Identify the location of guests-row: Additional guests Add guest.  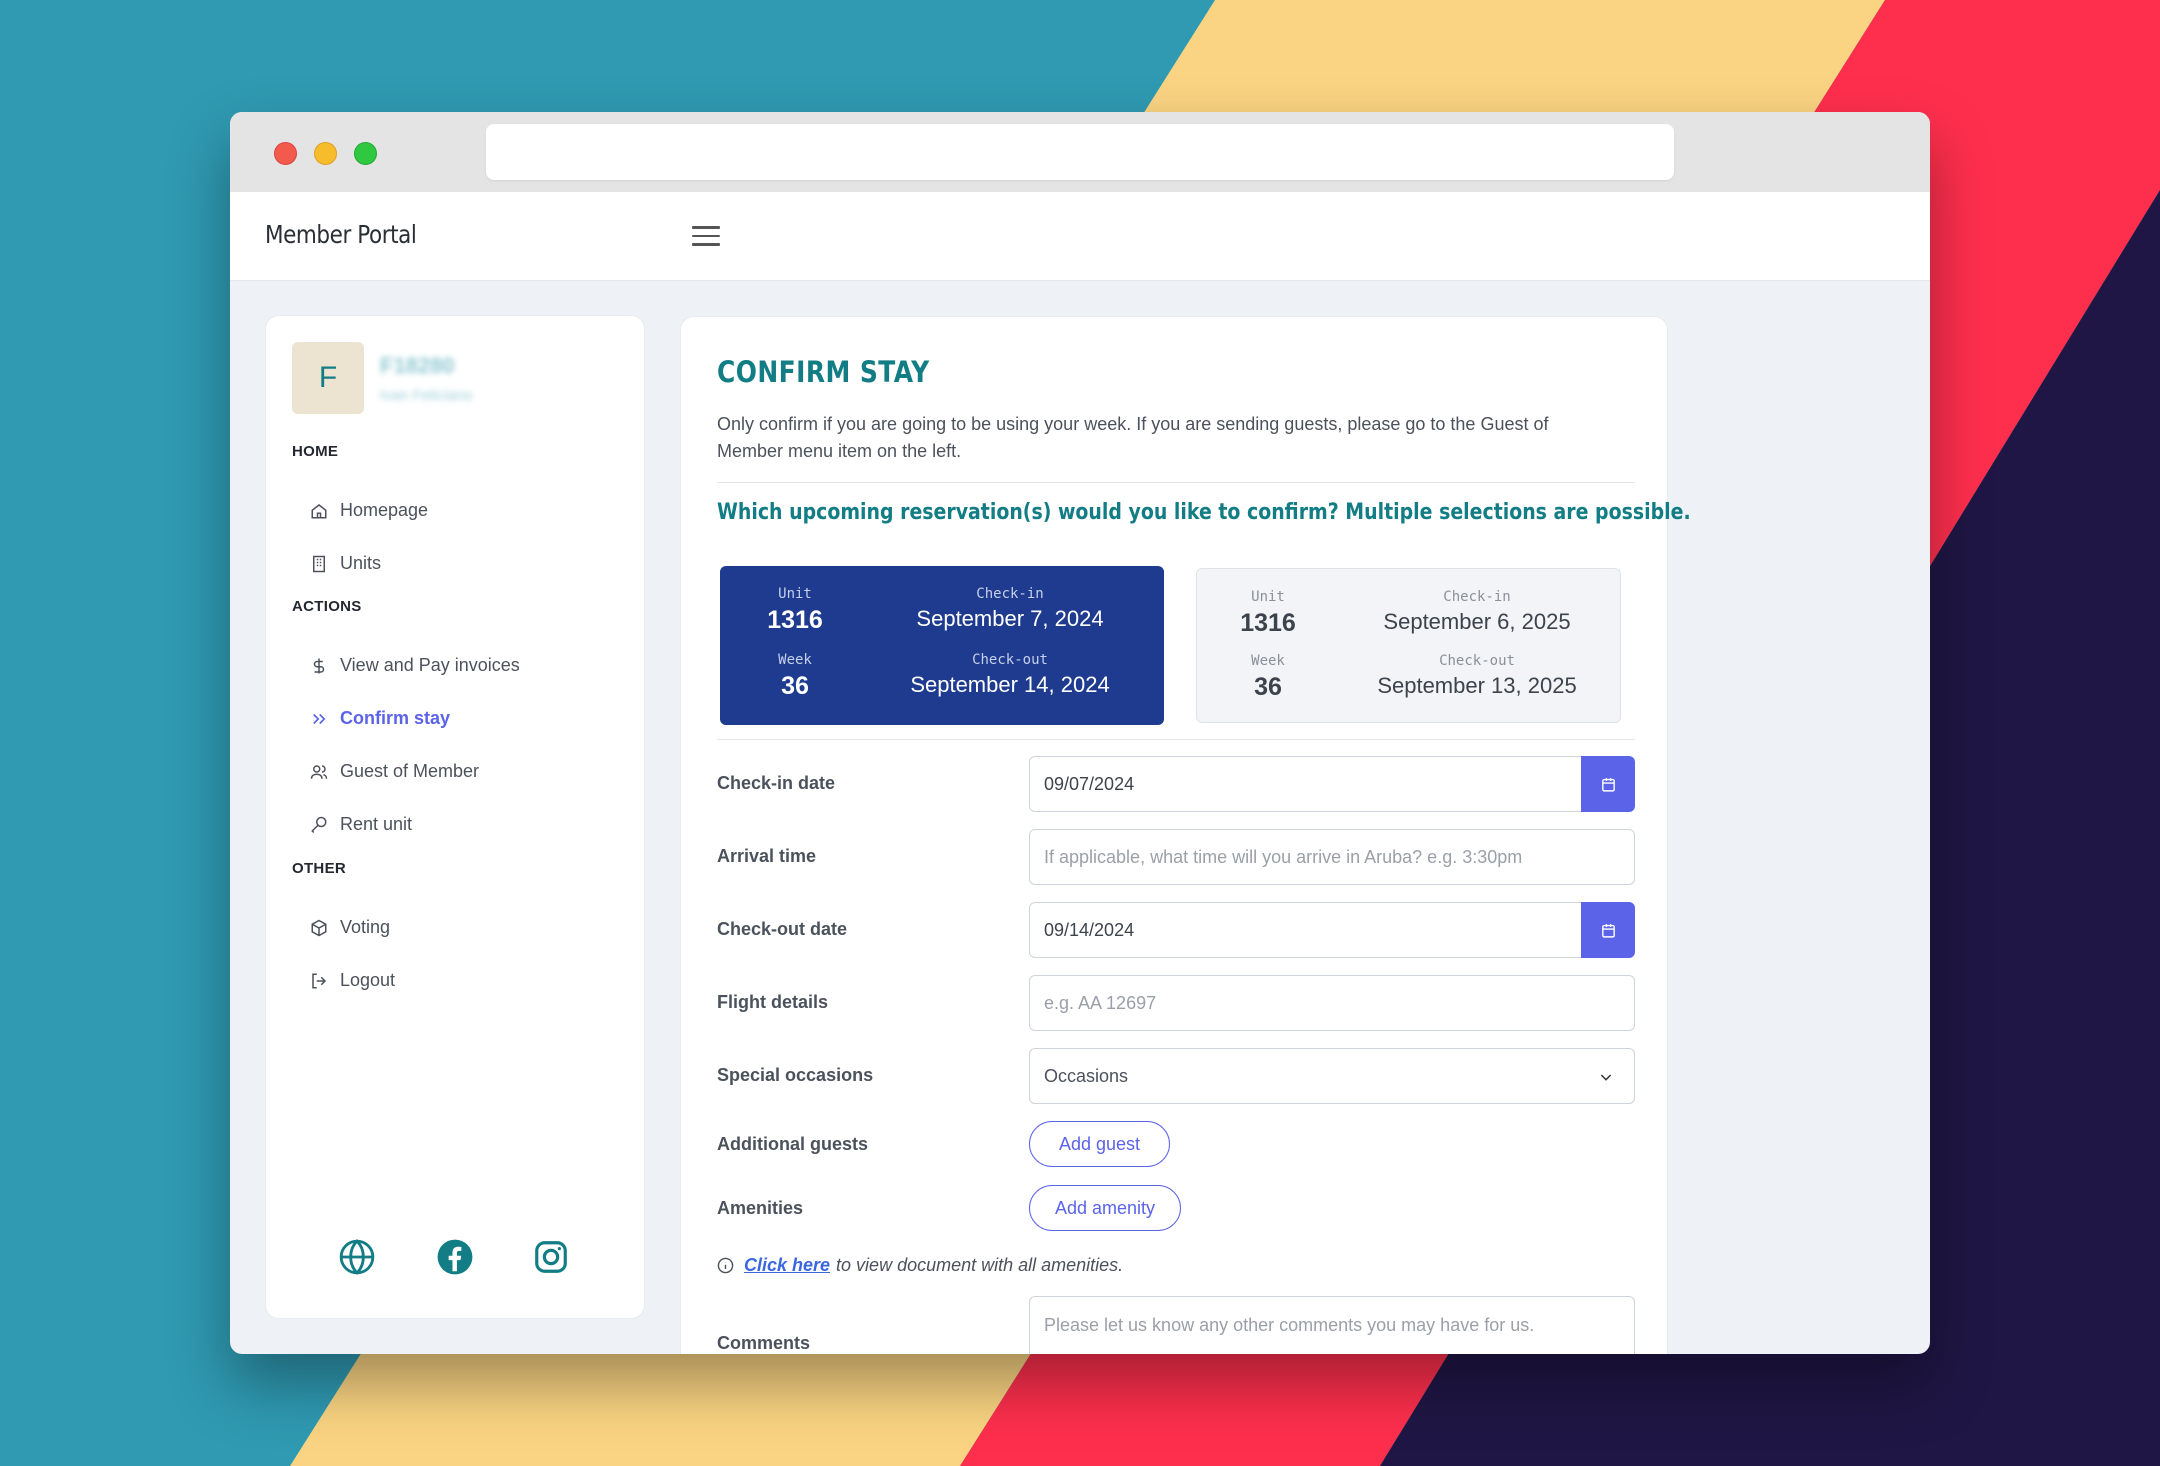
(1176, 1149).